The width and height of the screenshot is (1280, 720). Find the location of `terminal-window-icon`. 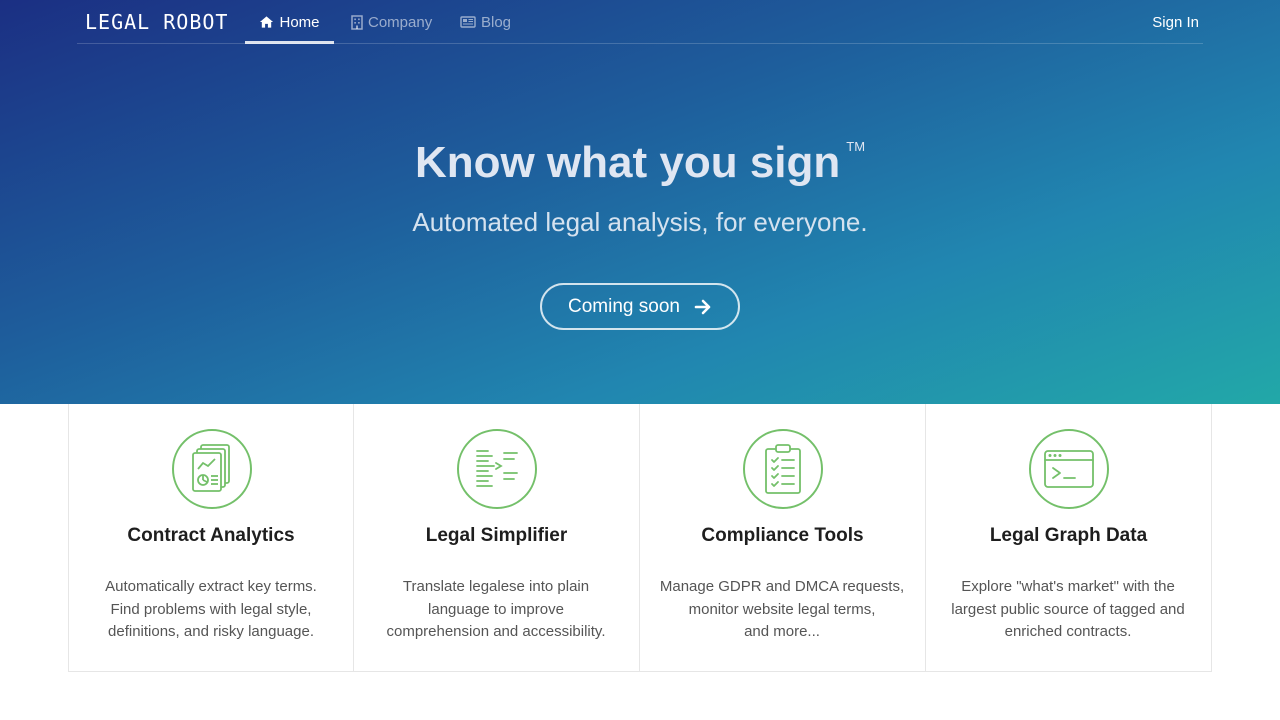

terminal-window-icon is located at coordinates (1069, 469).